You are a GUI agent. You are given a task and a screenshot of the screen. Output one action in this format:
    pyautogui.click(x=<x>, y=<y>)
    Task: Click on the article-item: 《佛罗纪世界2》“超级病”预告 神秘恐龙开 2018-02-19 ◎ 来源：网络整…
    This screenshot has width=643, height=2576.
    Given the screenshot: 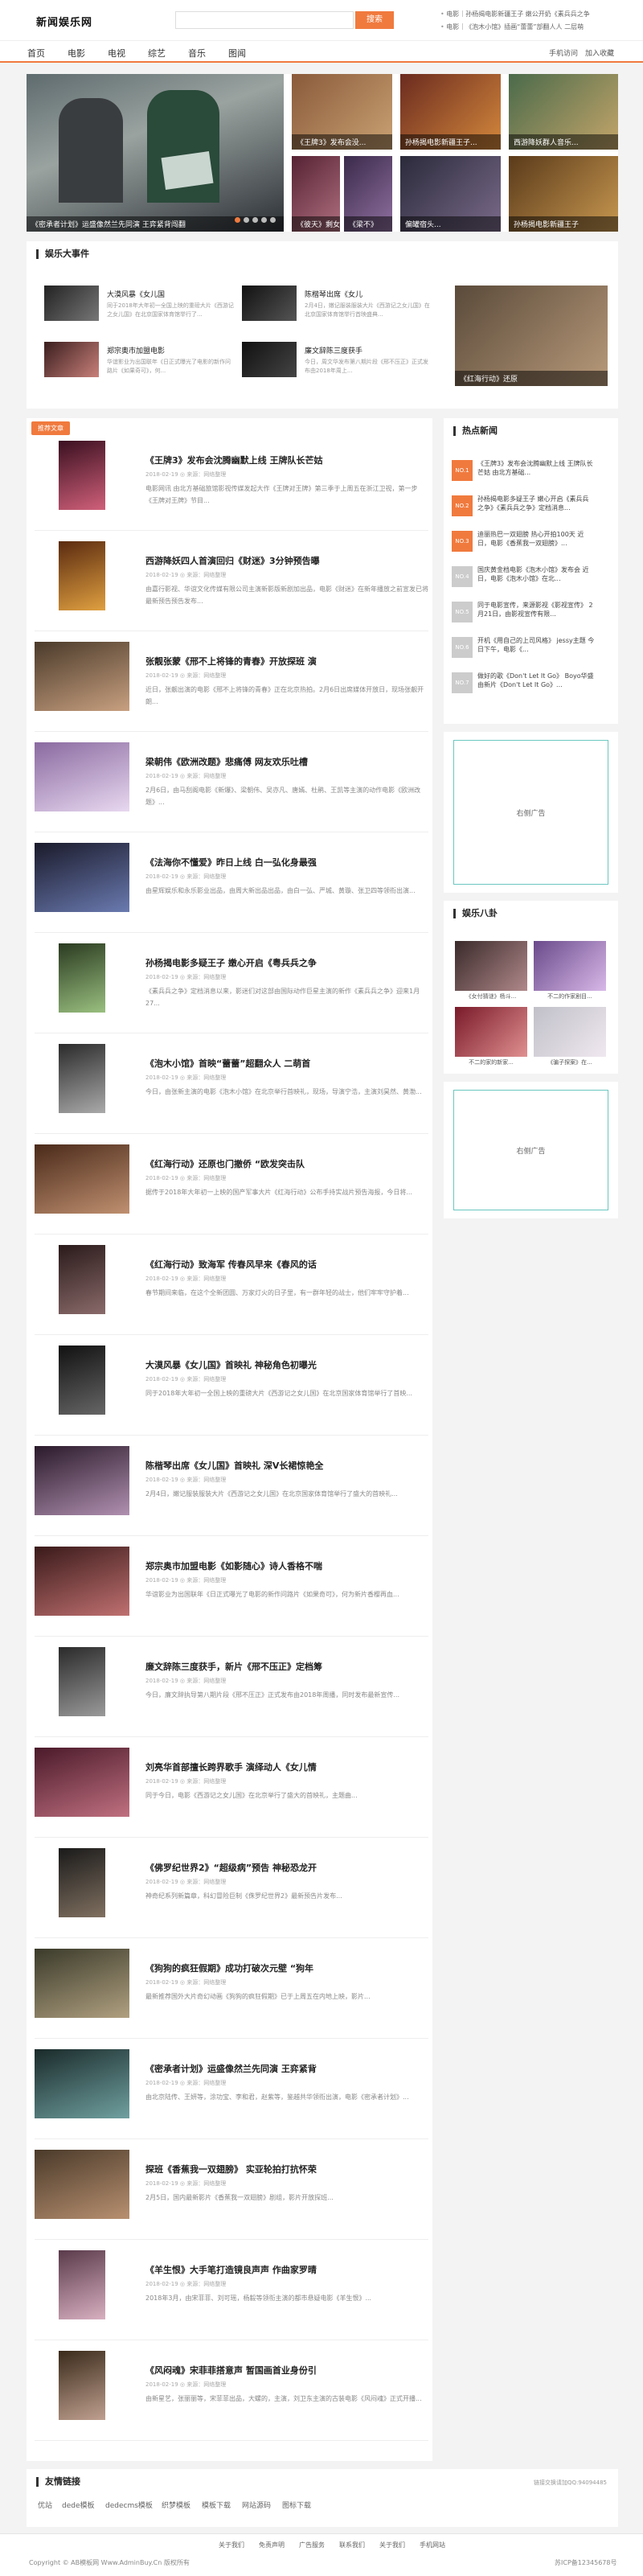 What is the action you would take?
    pyautogui.click(x=231, y=1890)
    